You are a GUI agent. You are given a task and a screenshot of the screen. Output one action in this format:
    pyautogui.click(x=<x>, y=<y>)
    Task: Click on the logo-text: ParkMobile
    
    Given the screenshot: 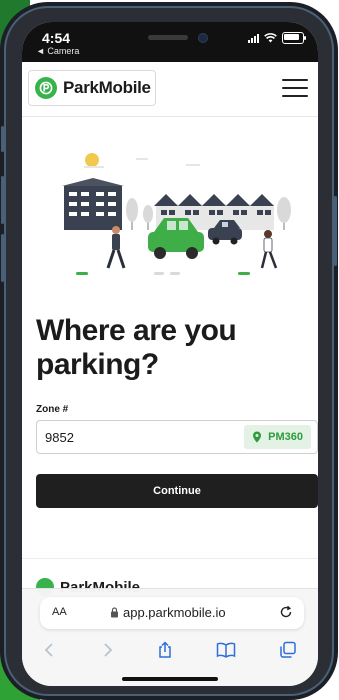 What is the action you would take?
    pyautogui.click(x=107, y=87)
    